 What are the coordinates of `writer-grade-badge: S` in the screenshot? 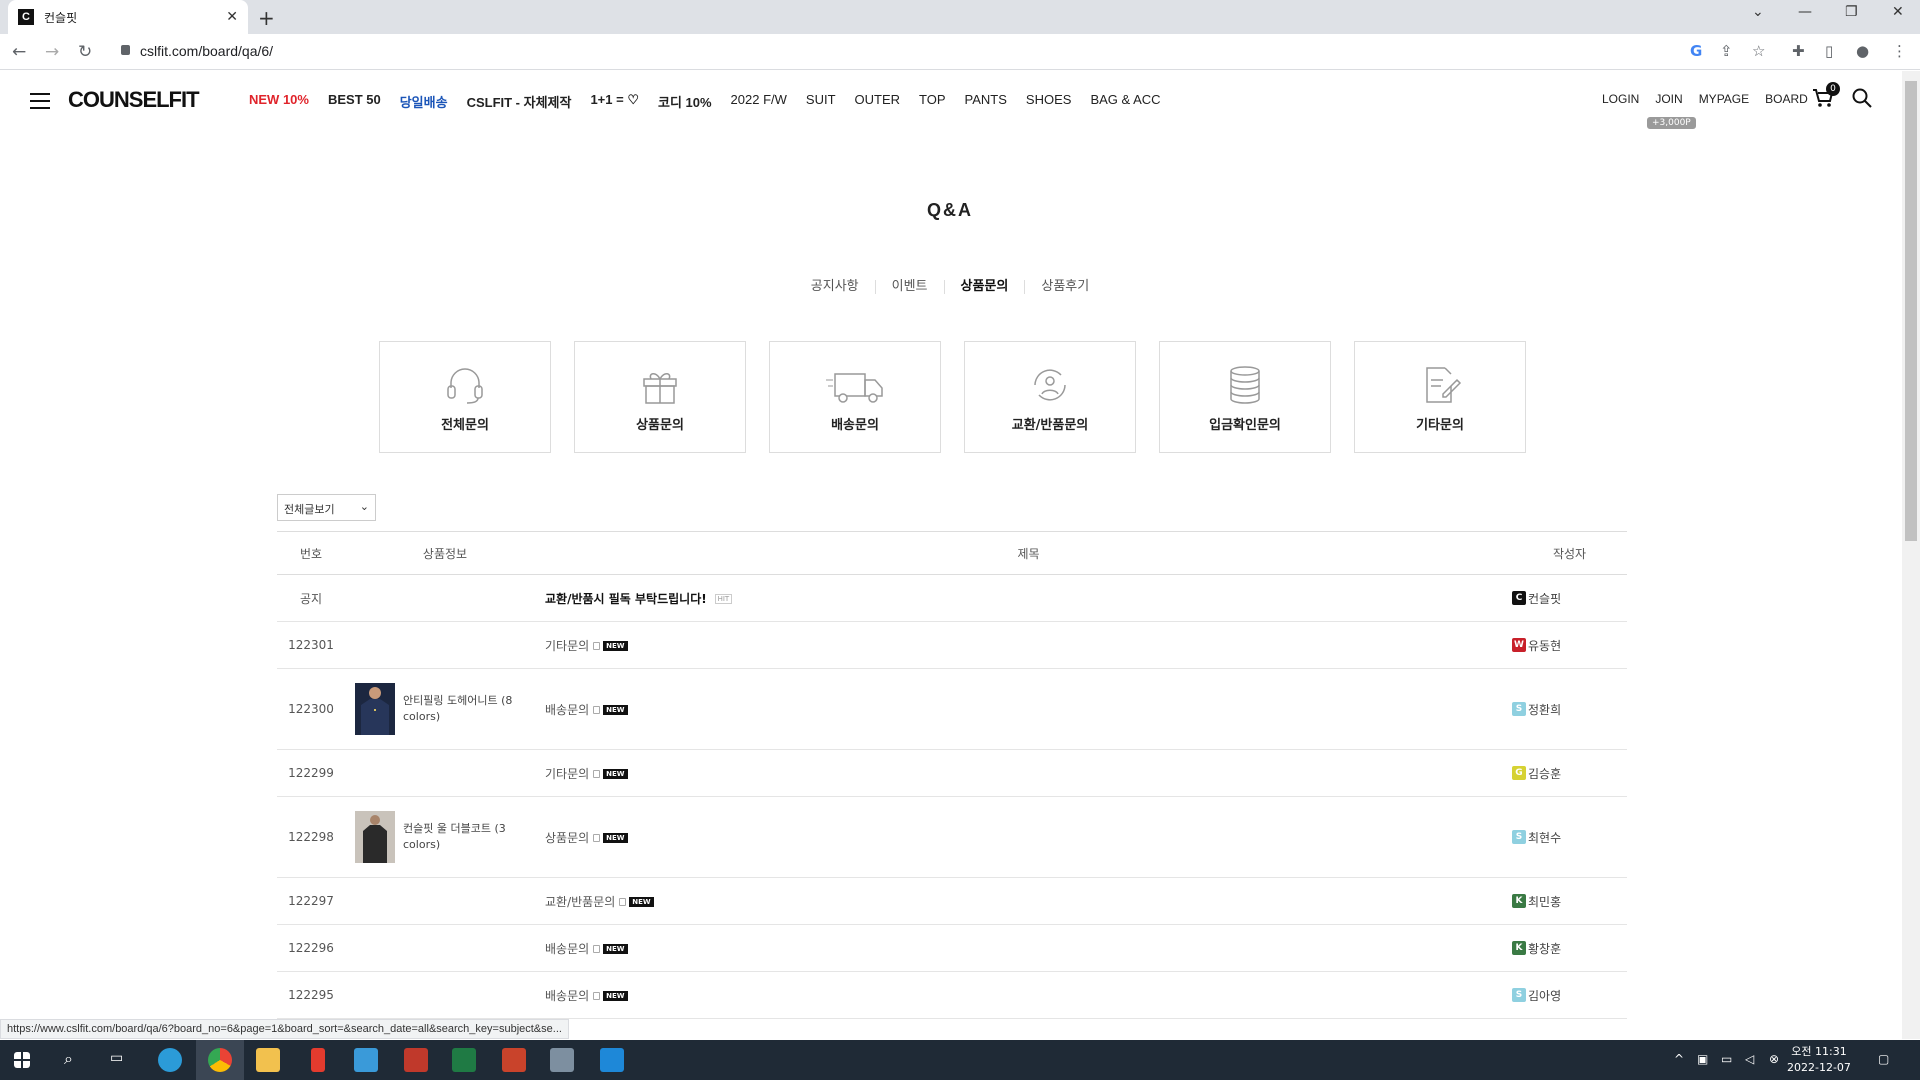 It's located at (1519, 995).